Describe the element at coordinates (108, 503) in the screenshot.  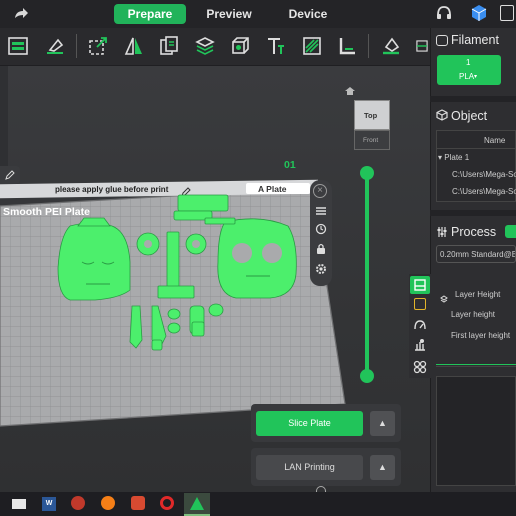
I see `firefox-icon` at that location.